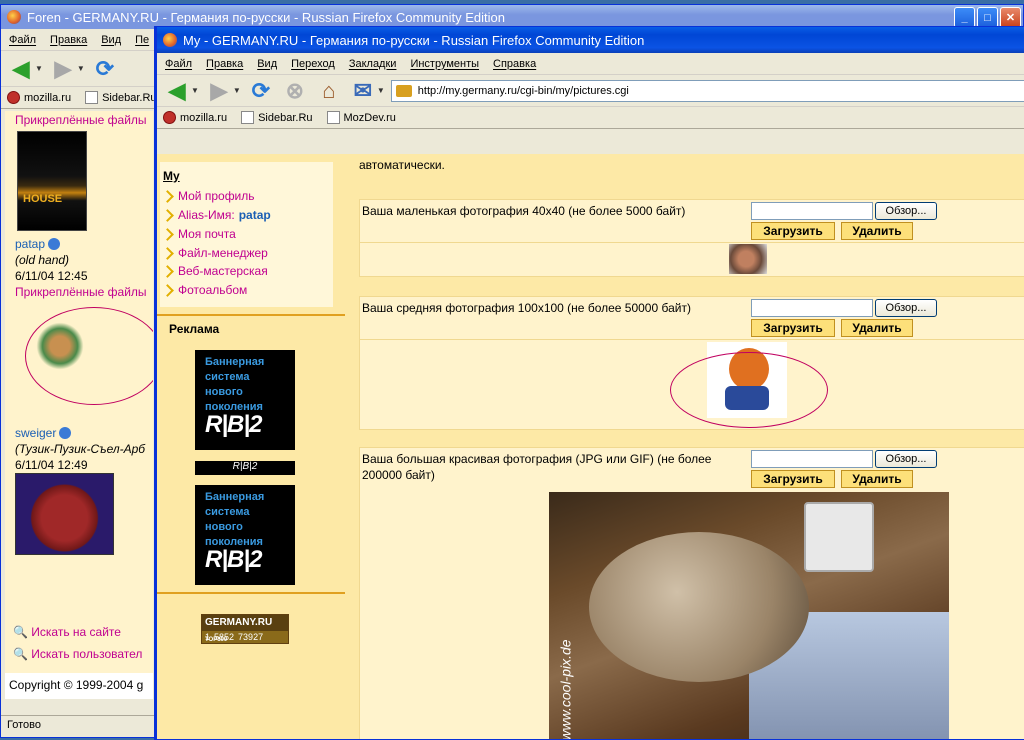 The height and width of the screenshot is (740, 1024). I want to click on sidebar-item-mail: Моя почта, so click(198, 234).